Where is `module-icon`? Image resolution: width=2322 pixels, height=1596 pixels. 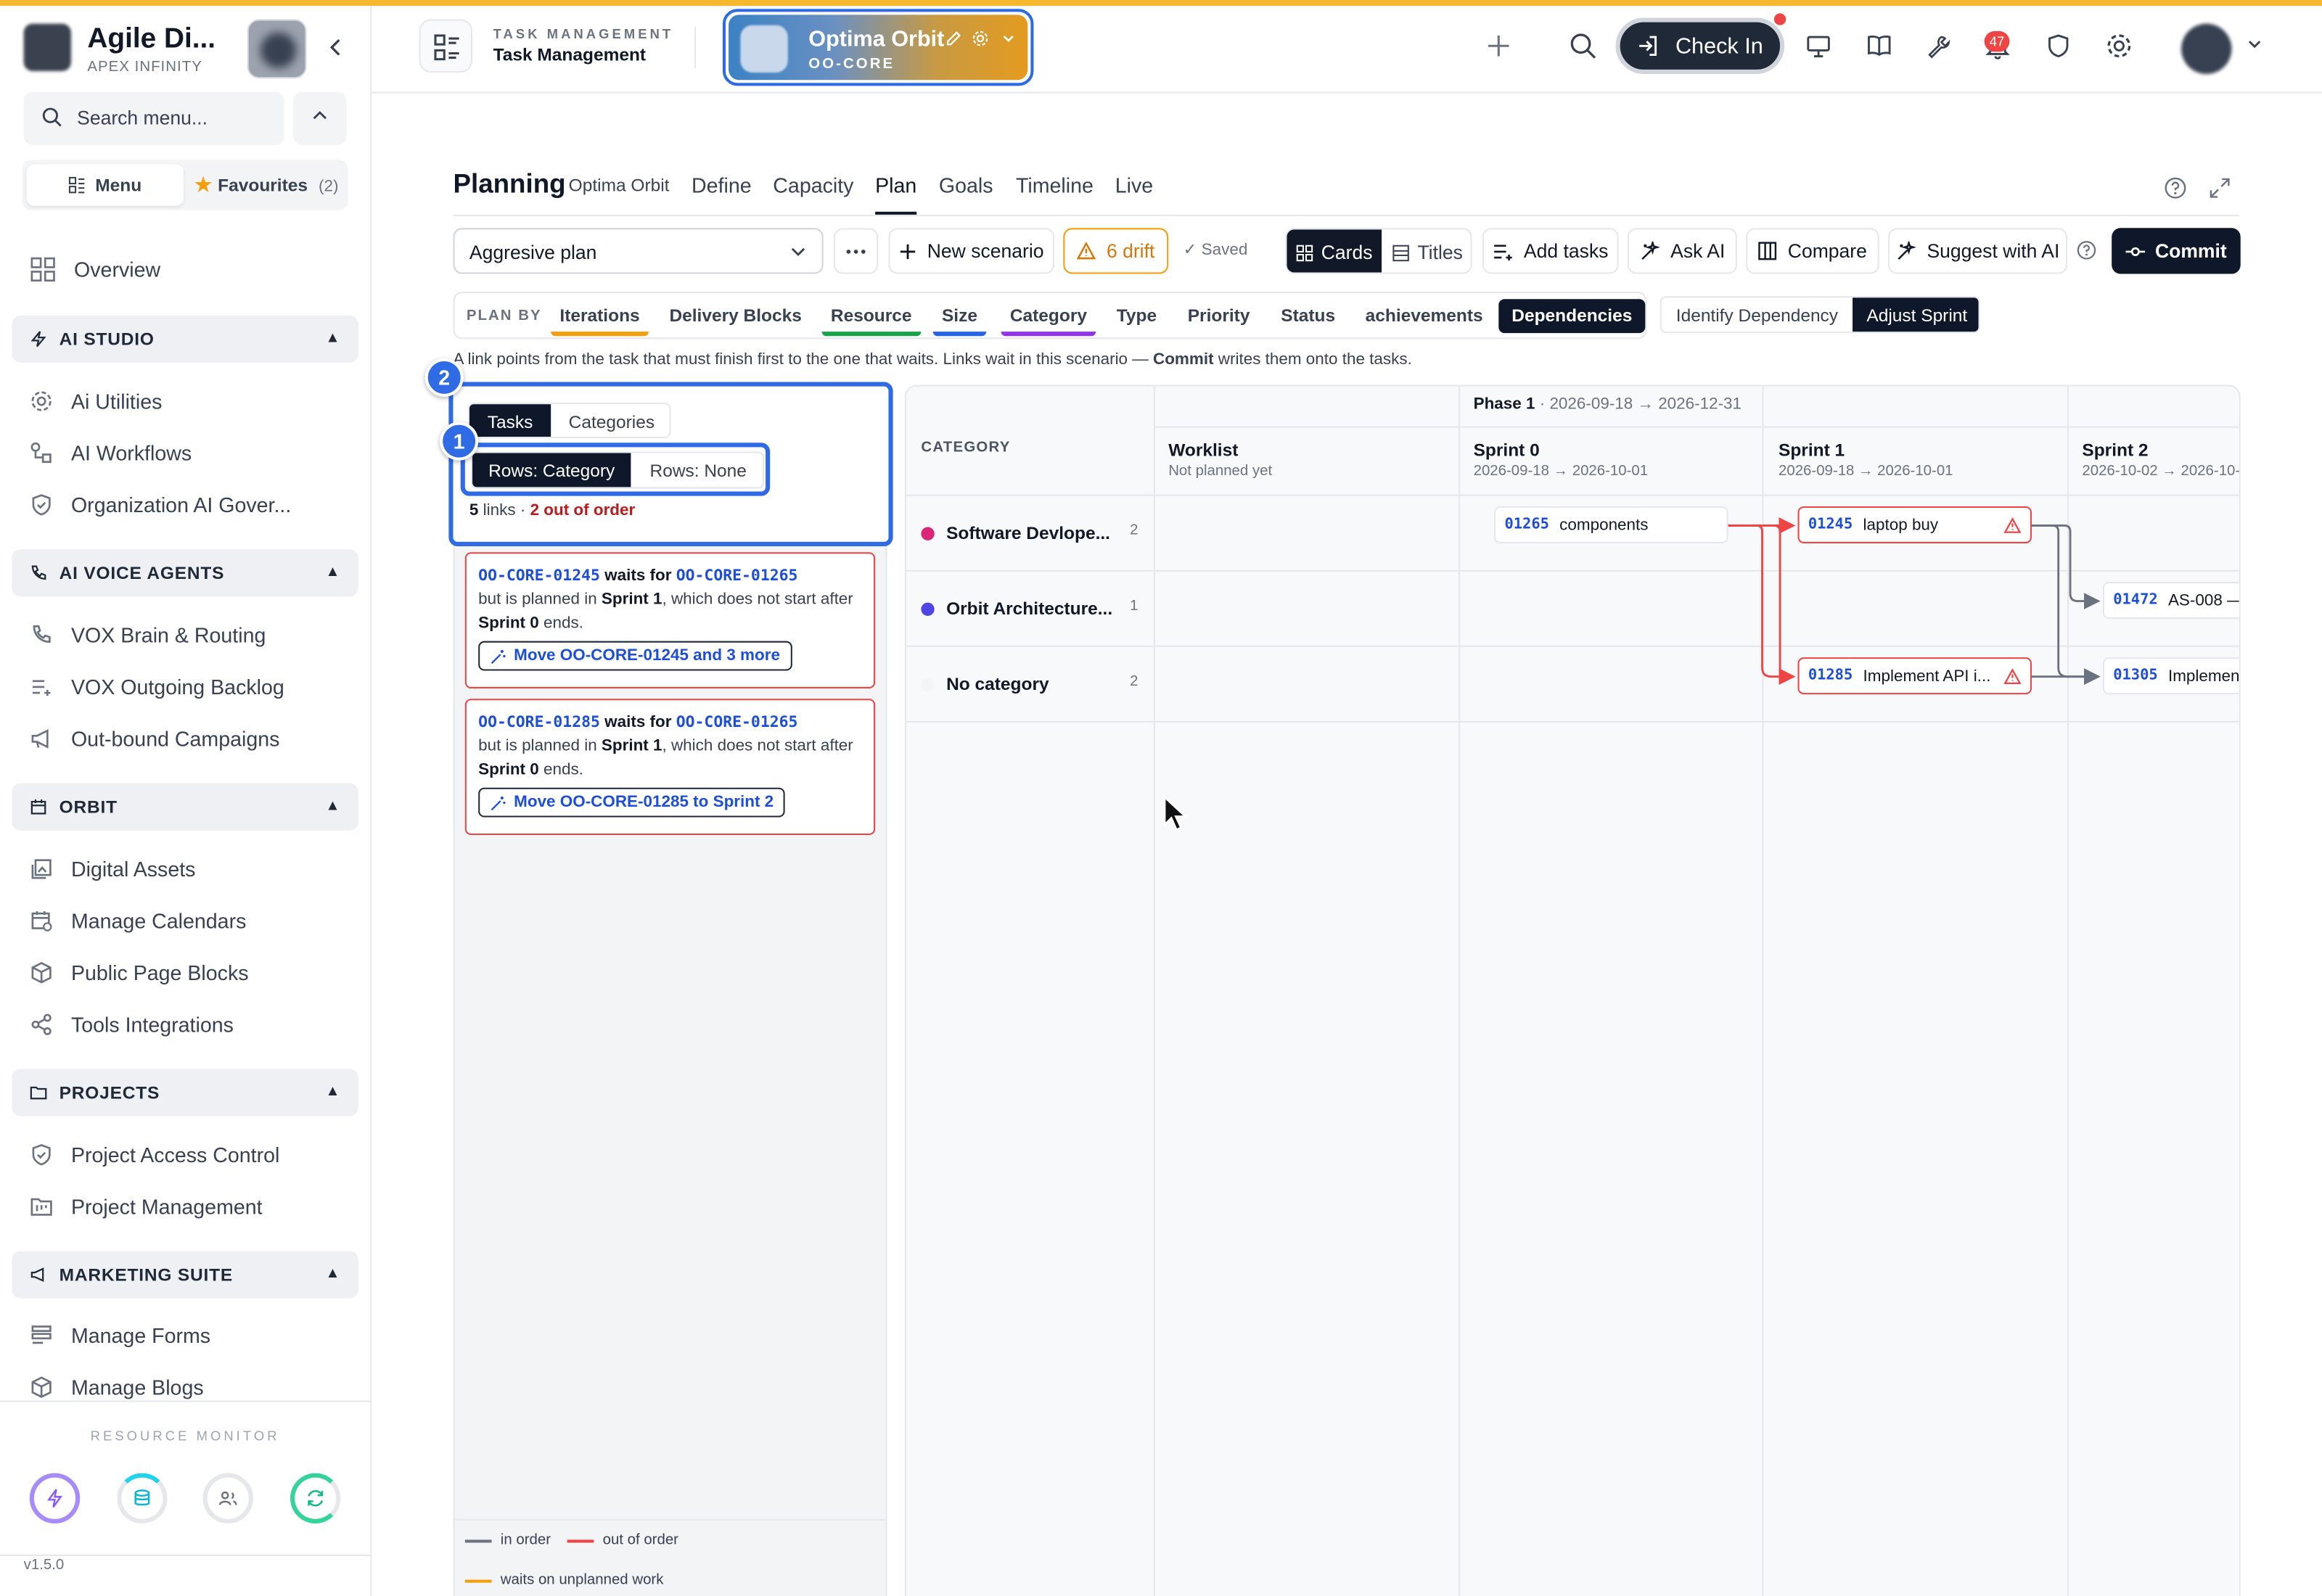
module-icon is located at coordinates (446, 46).